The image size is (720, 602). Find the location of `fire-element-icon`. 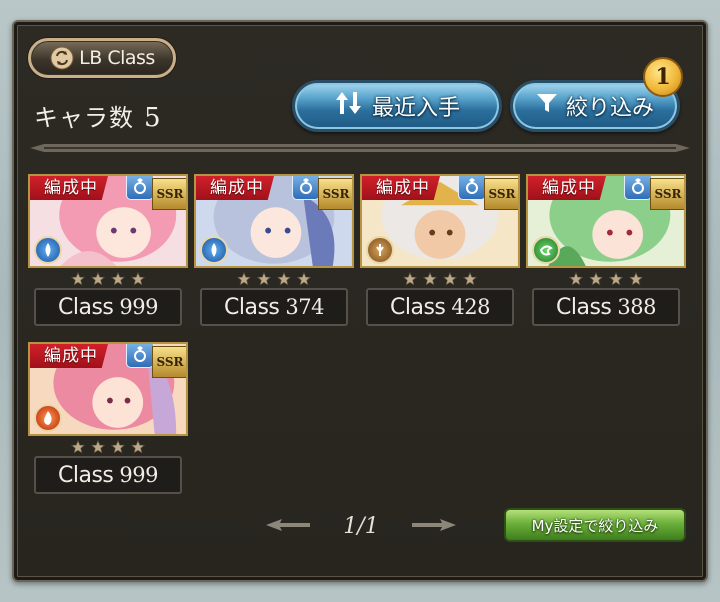

fire-element-icon is located at coordinates (48, 418).